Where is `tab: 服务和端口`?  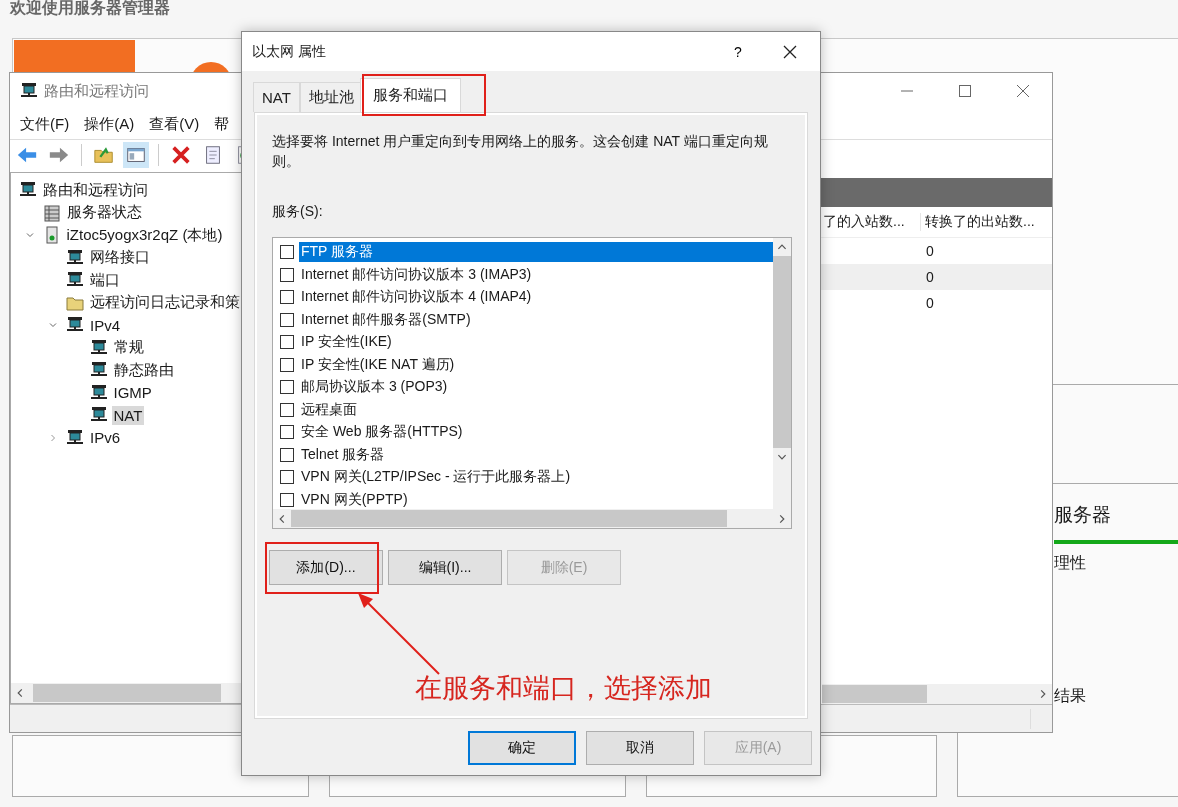
tab: 服务和端口 is located at coordinates (410, 95).